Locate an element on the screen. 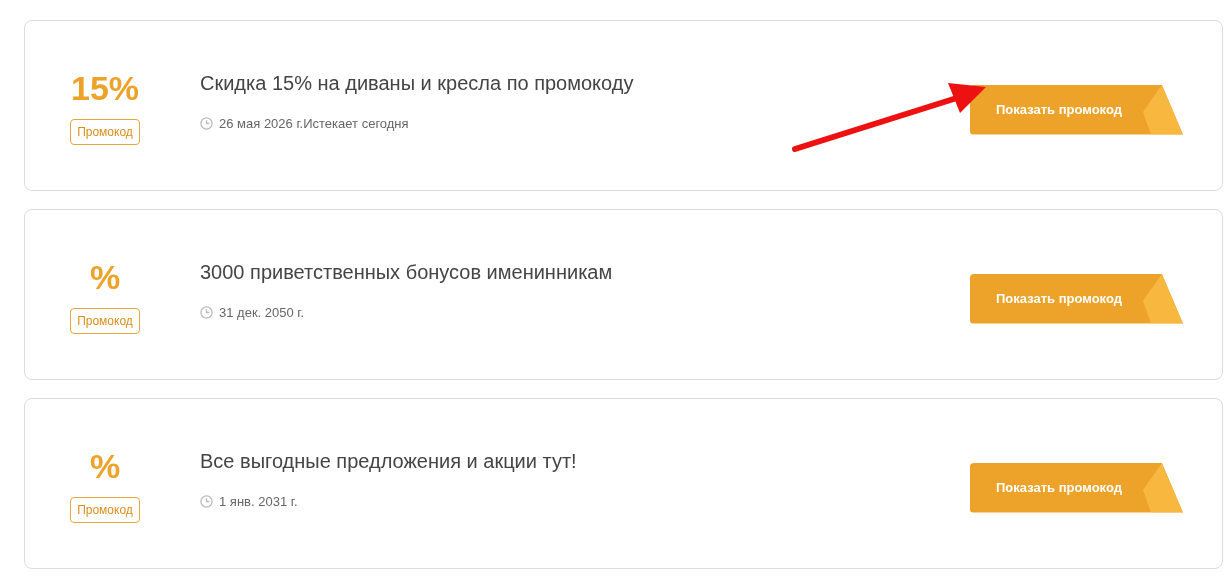 The height and width of the screenshot is (578, 1232). expiry-note: Истекает сегодня is located at coordinates (356, 123).